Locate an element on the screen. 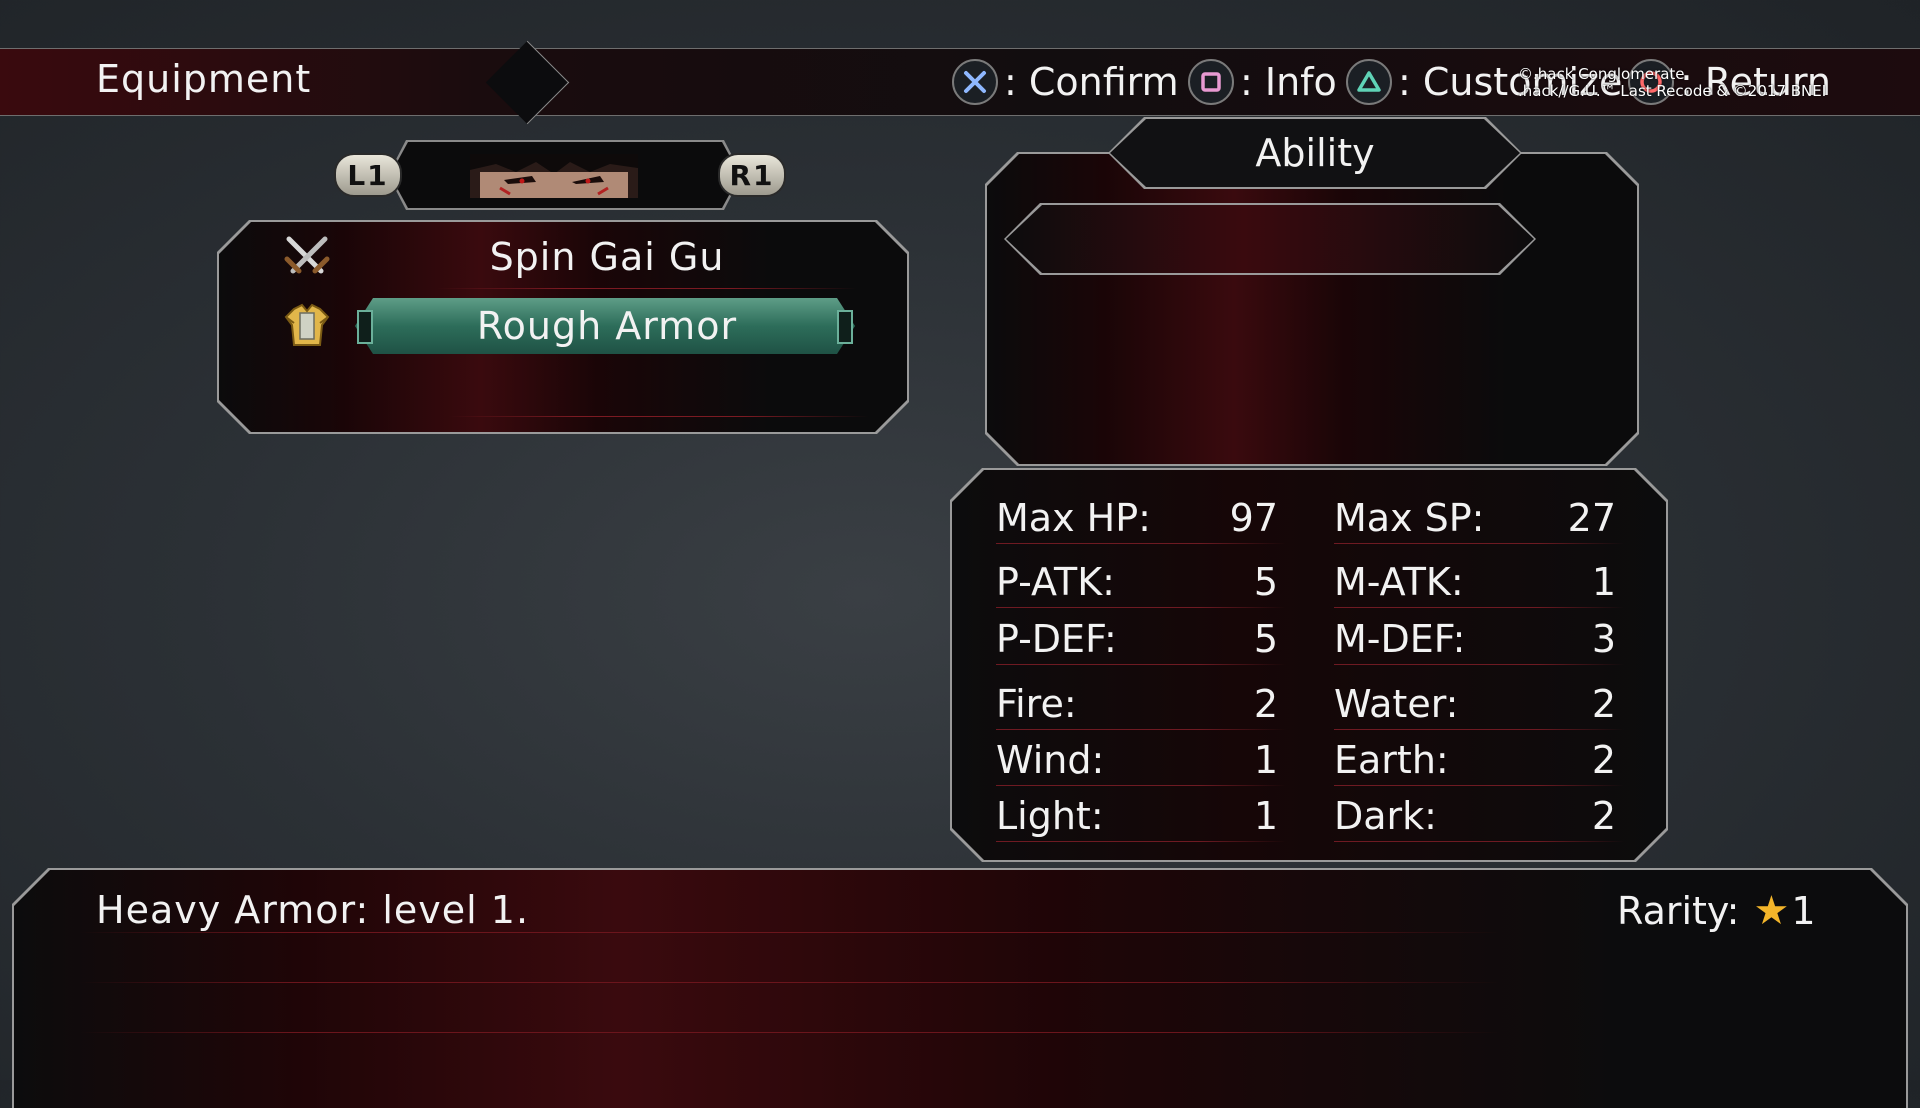 The width and height of the screenshot is (1920, 1108). stat-earth: Earth: 2 is located at coordinates (1479, 760).